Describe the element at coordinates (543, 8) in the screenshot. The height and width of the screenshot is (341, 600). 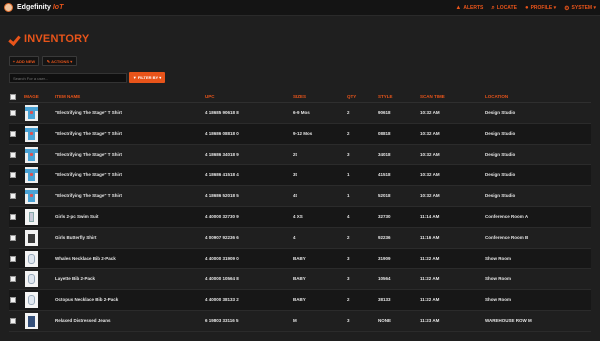
I see `nav-label: PROFILE ▾` at that location.